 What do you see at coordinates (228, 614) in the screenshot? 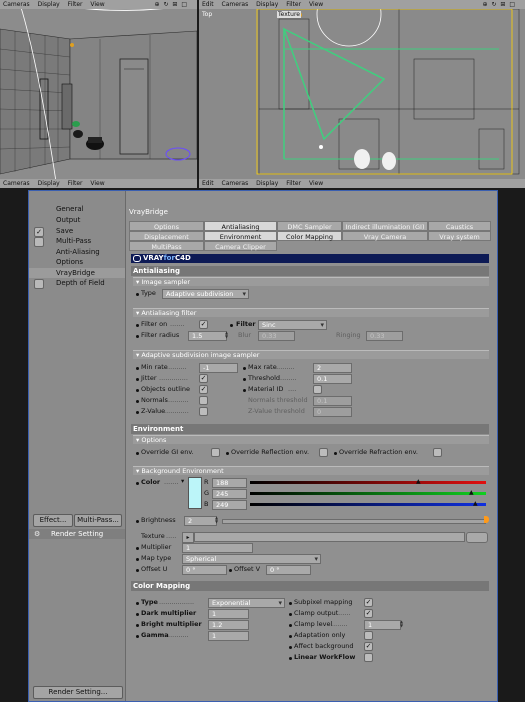
I see `dark-multiplier-field: 1` at bounding box center [228, 614].